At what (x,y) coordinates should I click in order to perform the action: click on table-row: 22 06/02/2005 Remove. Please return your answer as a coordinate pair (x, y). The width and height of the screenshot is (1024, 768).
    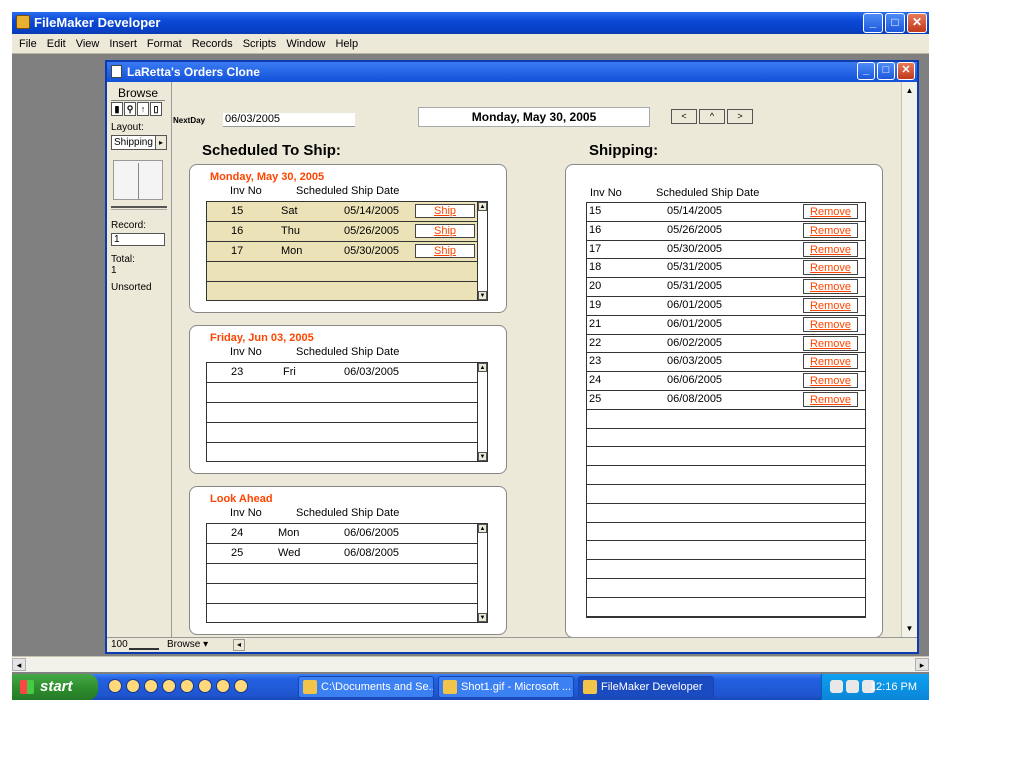
    Looking at the image, I should click on (726, 344).